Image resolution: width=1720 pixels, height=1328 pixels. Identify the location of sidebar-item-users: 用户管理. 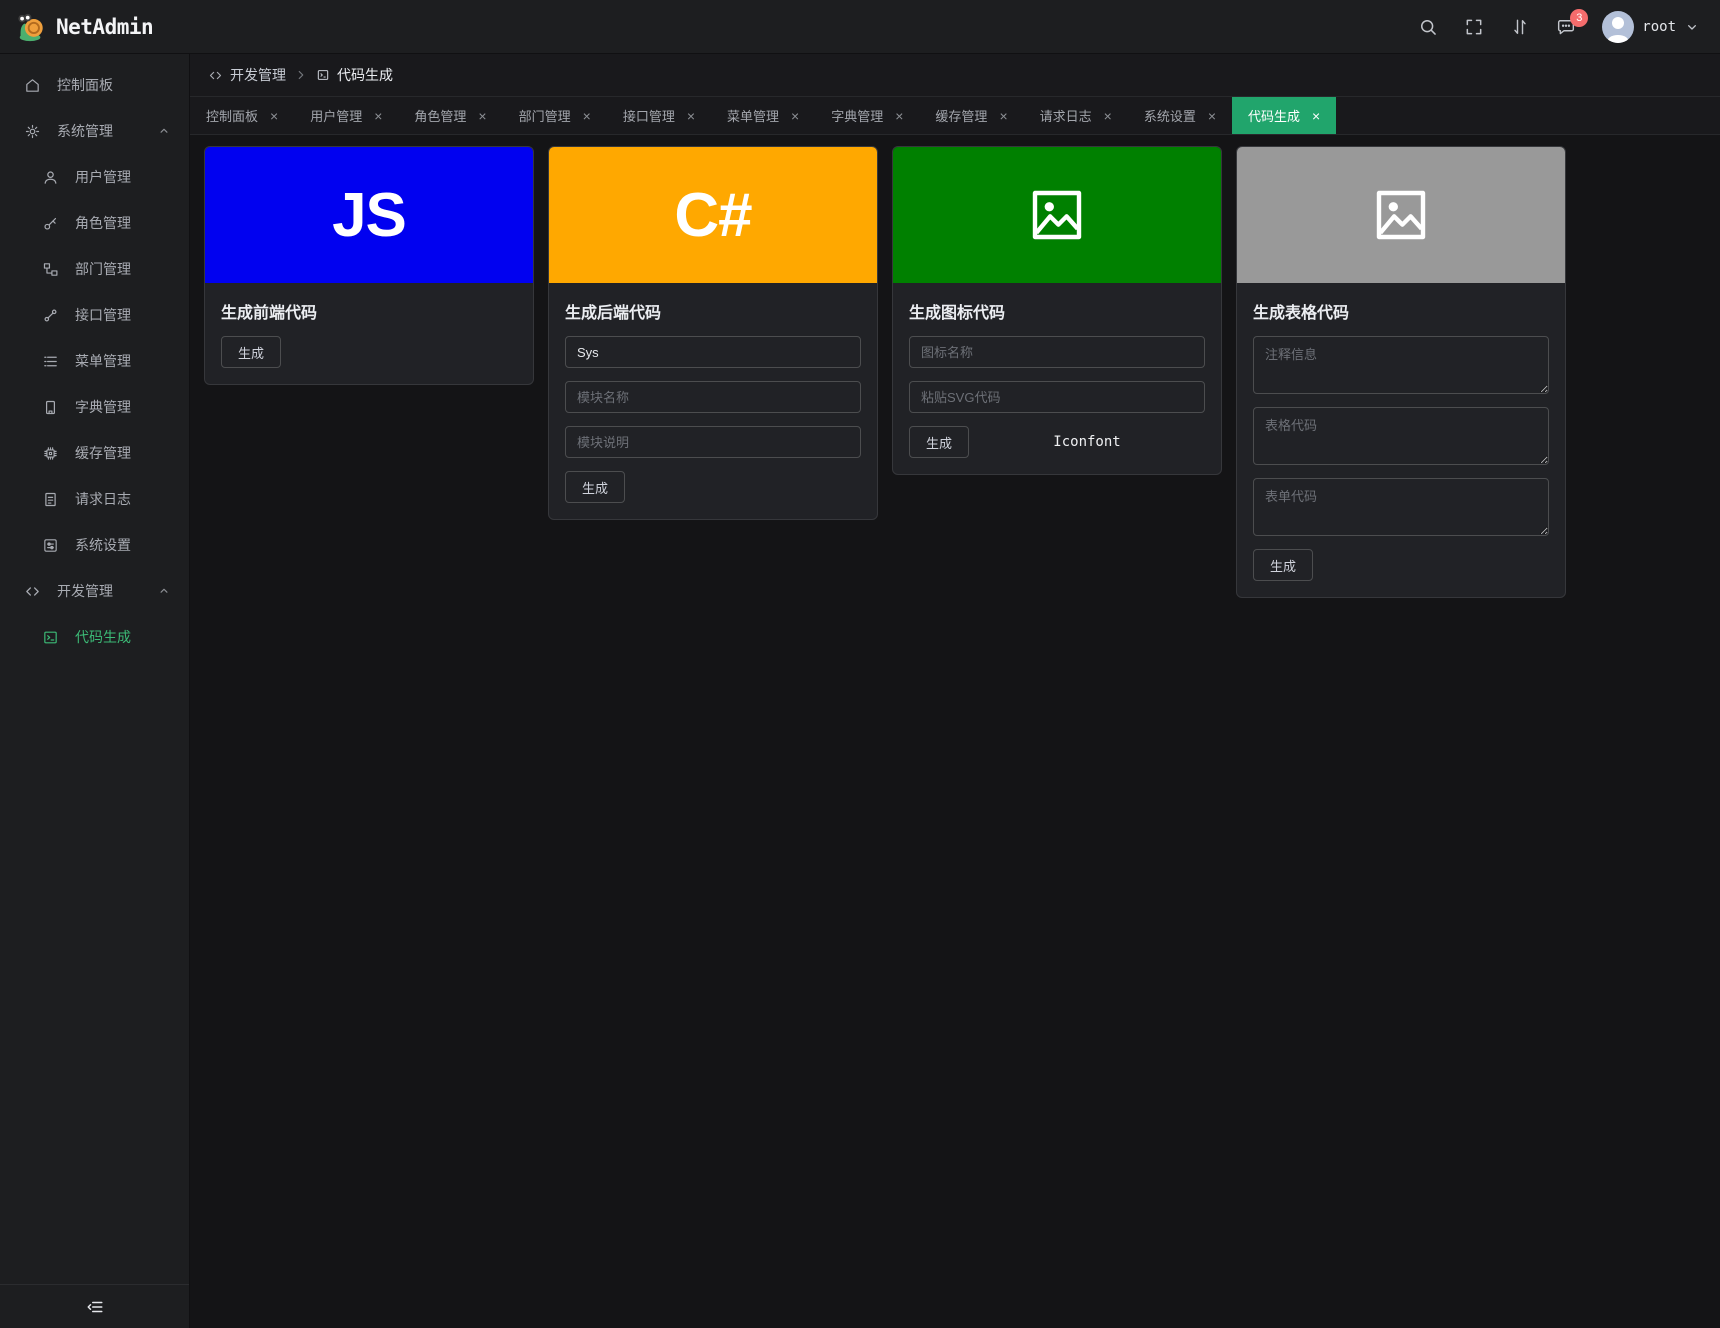
(94, 177).